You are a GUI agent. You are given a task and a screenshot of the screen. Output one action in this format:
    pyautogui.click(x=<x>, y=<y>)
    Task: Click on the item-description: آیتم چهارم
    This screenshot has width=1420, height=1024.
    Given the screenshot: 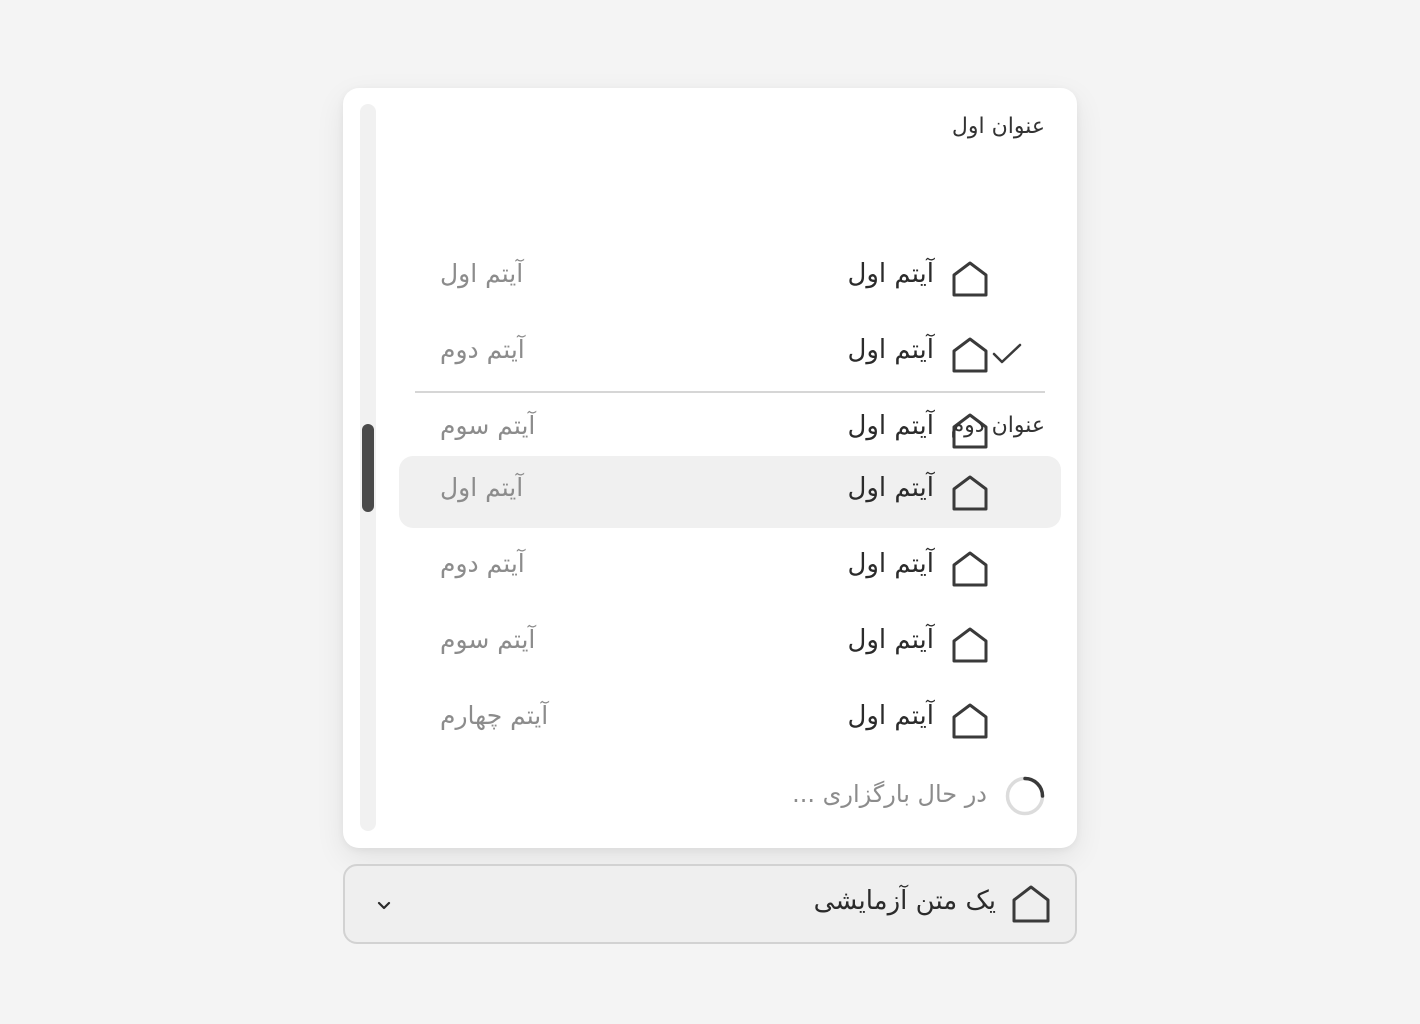 What is the action you would take?
    pyautogui.click(x=494, y=715)
    